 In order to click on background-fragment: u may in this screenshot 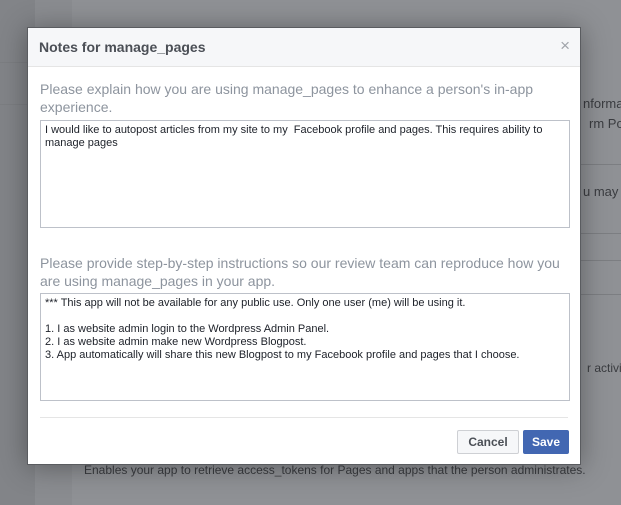, I will do `click(601, 191)`.